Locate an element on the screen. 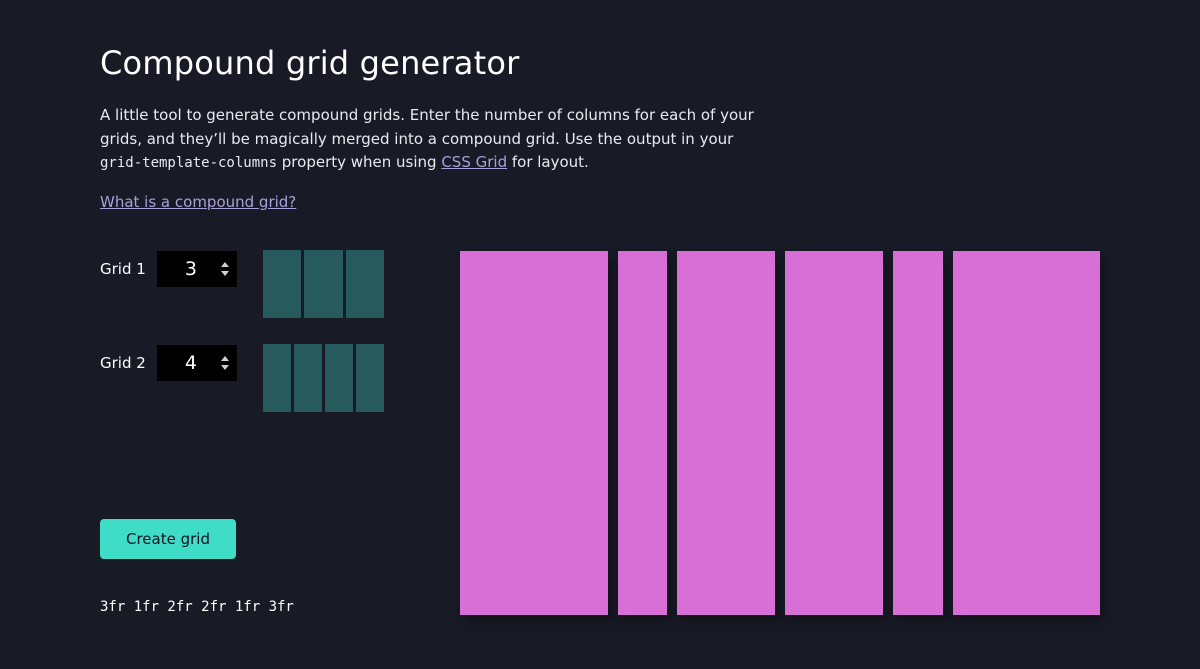 The image size is (1200, 669). grid-2-columns-value: 4 is located at coordinates (191, 363).